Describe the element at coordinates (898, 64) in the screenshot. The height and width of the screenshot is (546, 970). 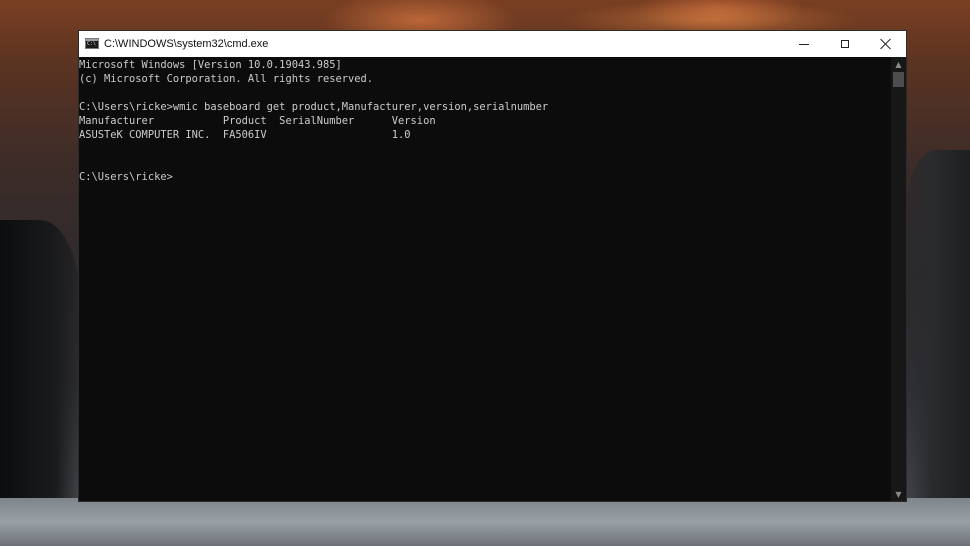
I see `scroll-up-arrow-icon: ▲` at that location.